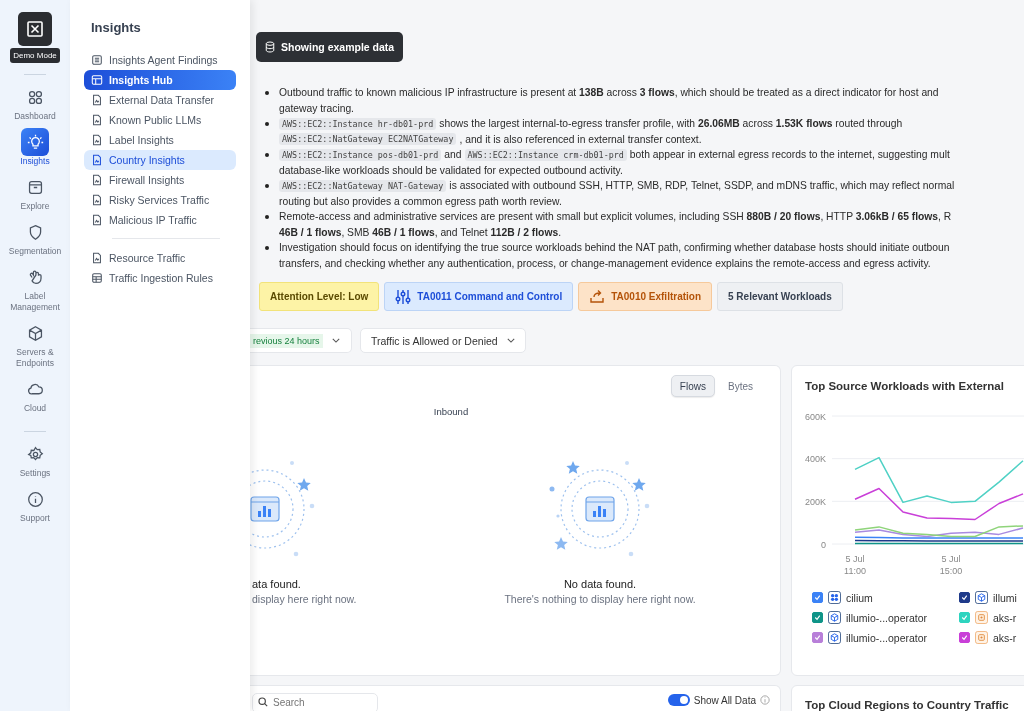  What do you see at coordinates (479, 296) in the screenshot?
I see `tag: TA0011 Command and Control` at bounding box center [479, 296].